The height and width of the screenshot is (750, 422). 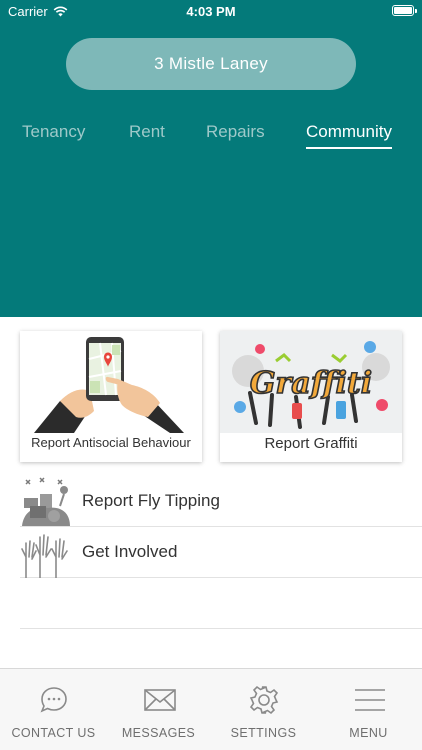 I want to click on get-involved-label: Get Involved, so click(x=130, y=551).